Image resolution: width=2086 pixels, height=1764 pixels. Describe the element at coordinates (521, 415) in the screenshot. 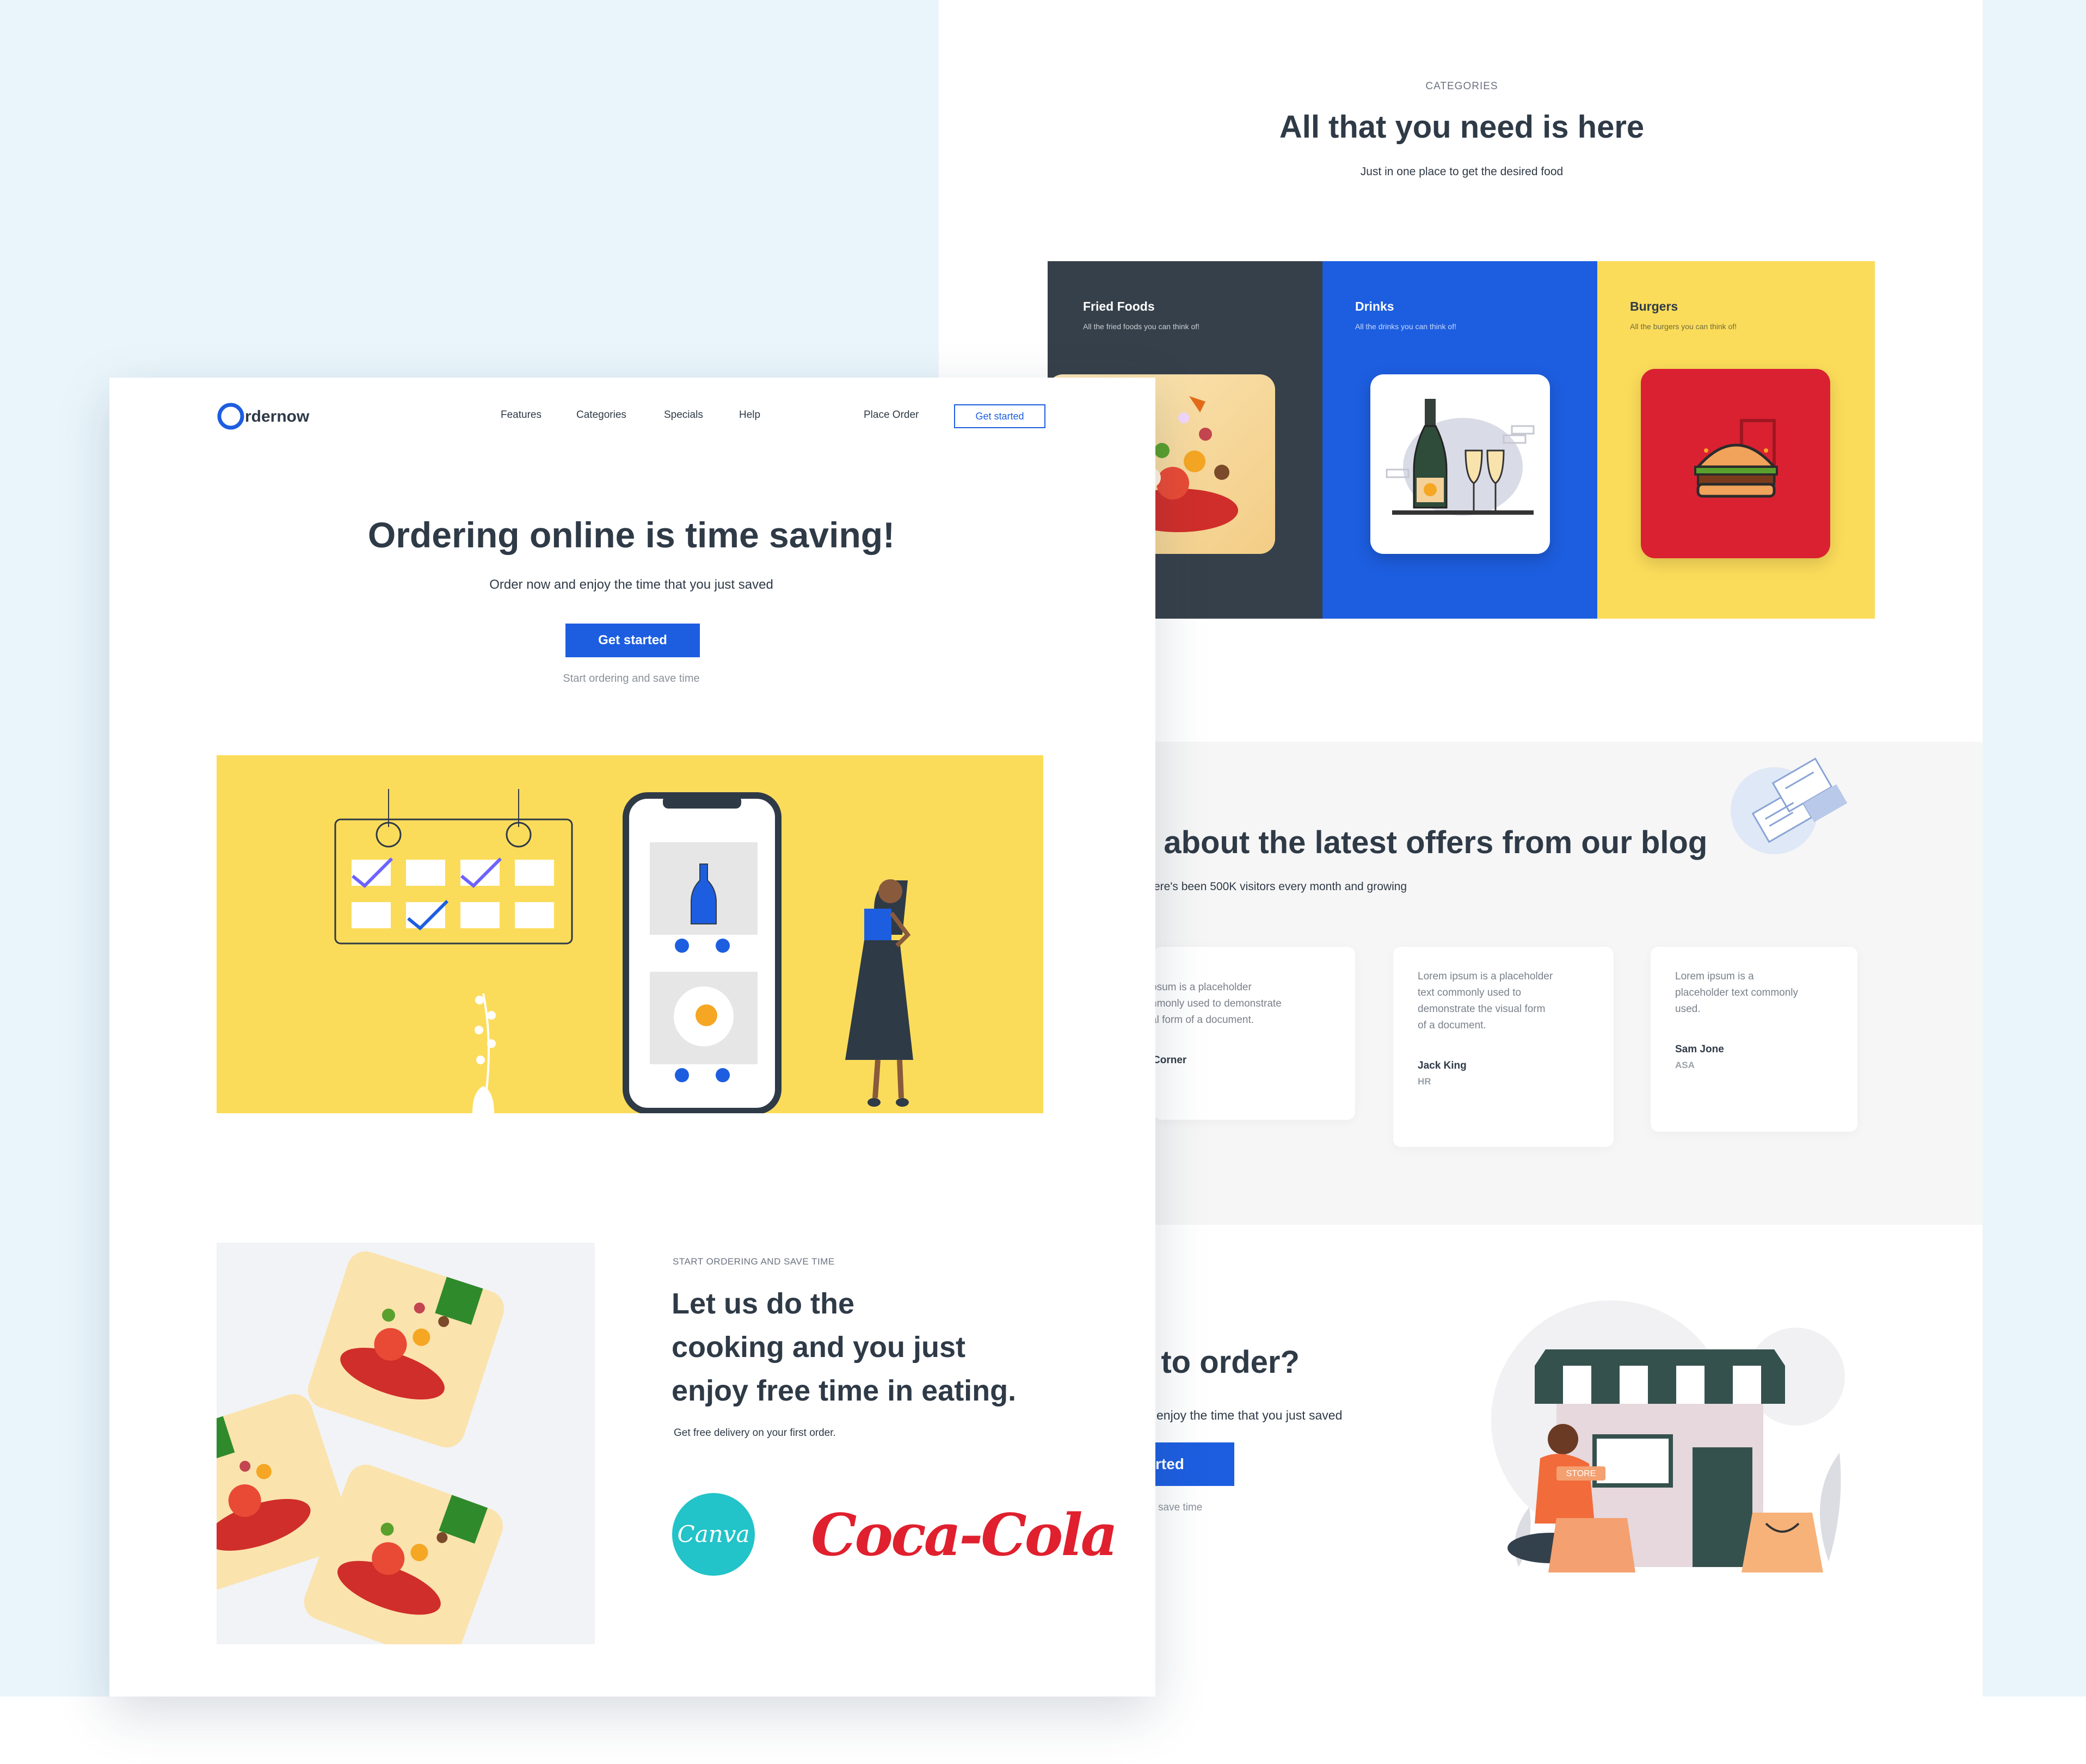

I see `nav-item-features: Features` at that location.